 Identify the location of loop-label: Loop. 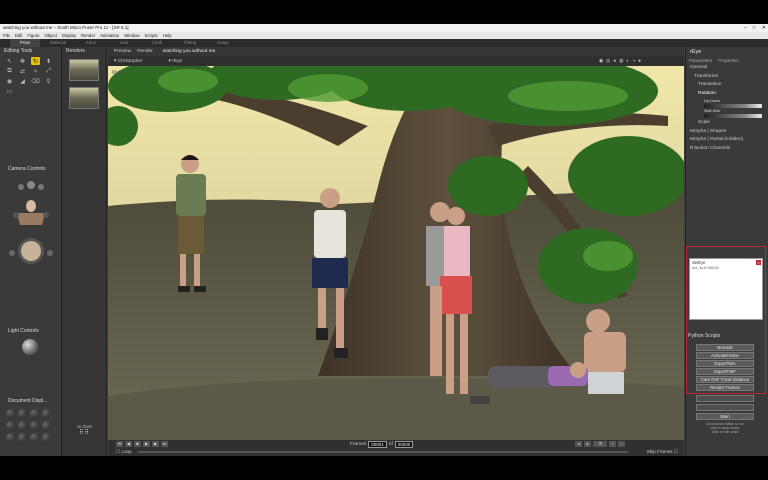
(126, 451).